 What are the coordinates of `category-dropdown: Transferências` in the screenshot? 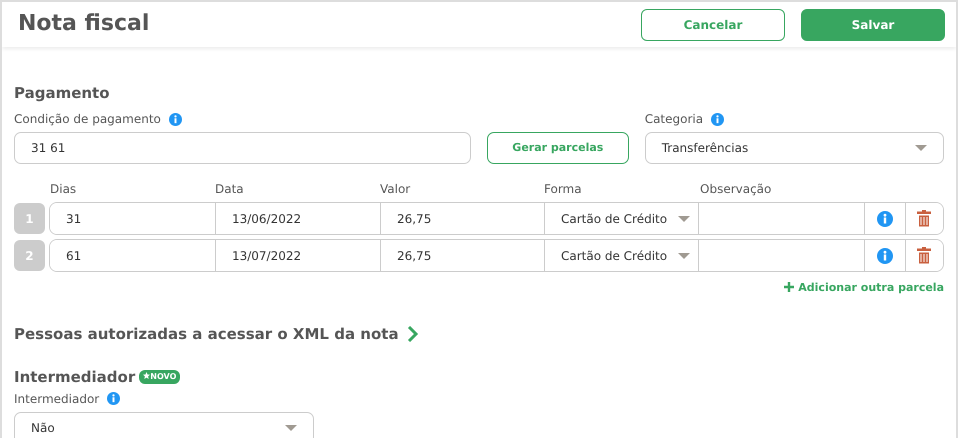 It's located at (794, 148).